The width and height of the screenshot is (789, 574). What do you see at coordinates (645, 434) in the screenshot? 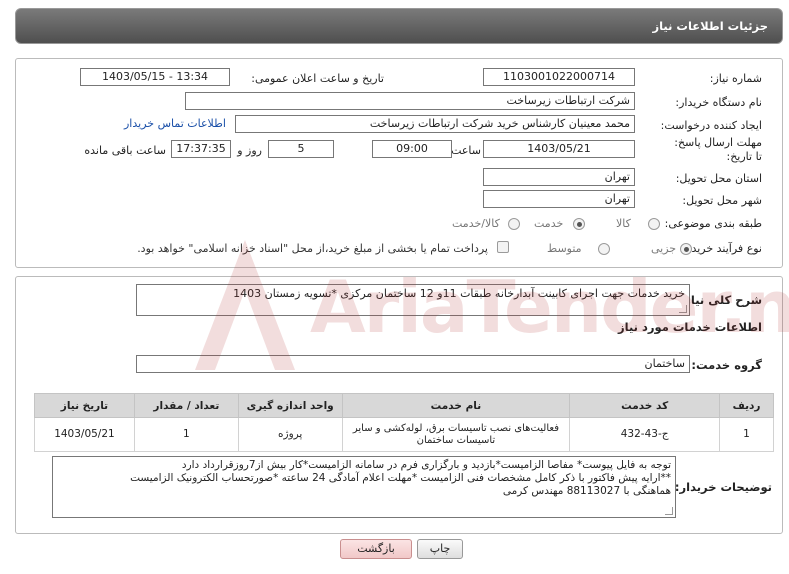
I see `cell-code: ج-43-432` at bounding box center [645, 434].